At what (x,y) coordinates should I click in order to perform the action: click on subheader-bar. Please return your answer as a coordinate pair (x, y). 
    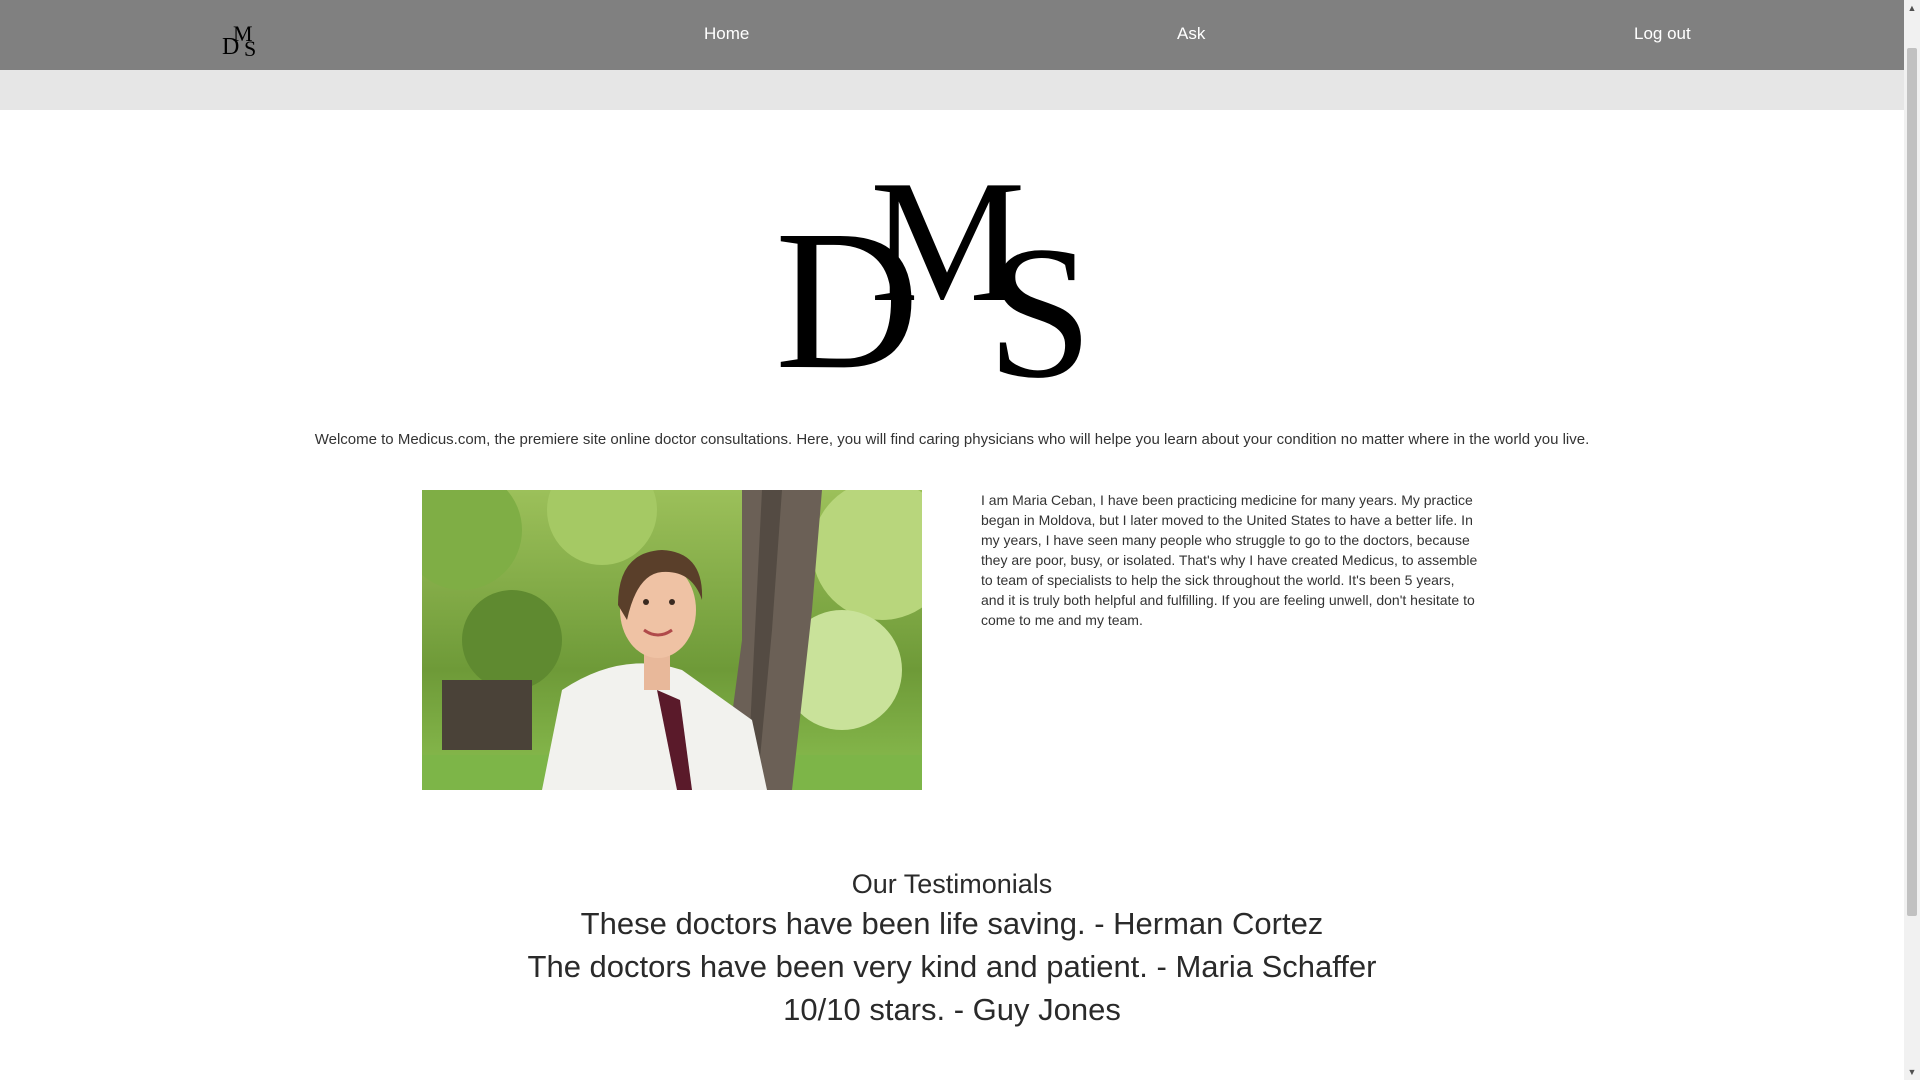
    Looking at the image, I should click on (952, 90).